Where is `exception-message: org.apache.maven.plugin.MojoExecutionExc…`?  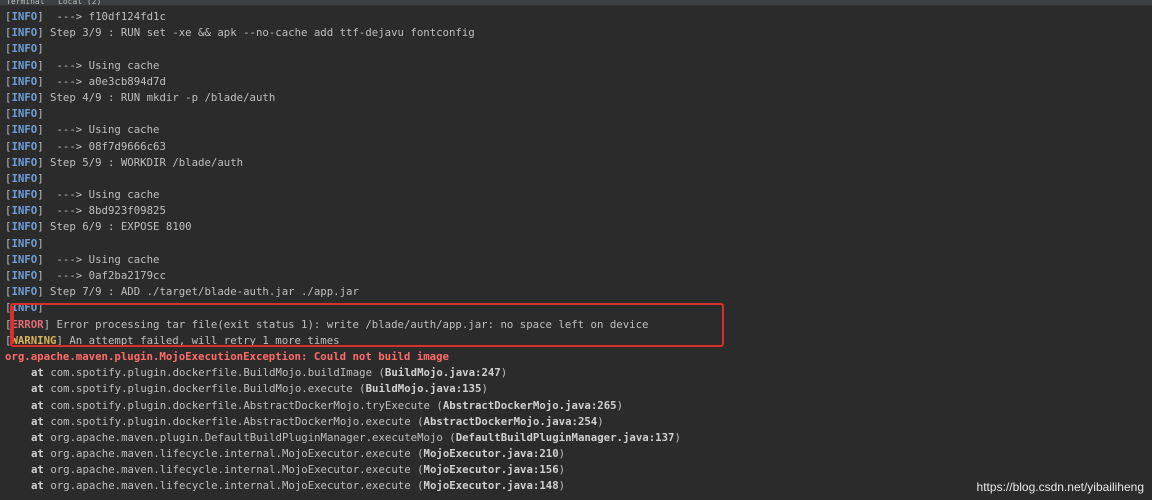
exception-message: org.apache.maven.plugin.MojoExecutionExc… is located at coordinates (227, 356).